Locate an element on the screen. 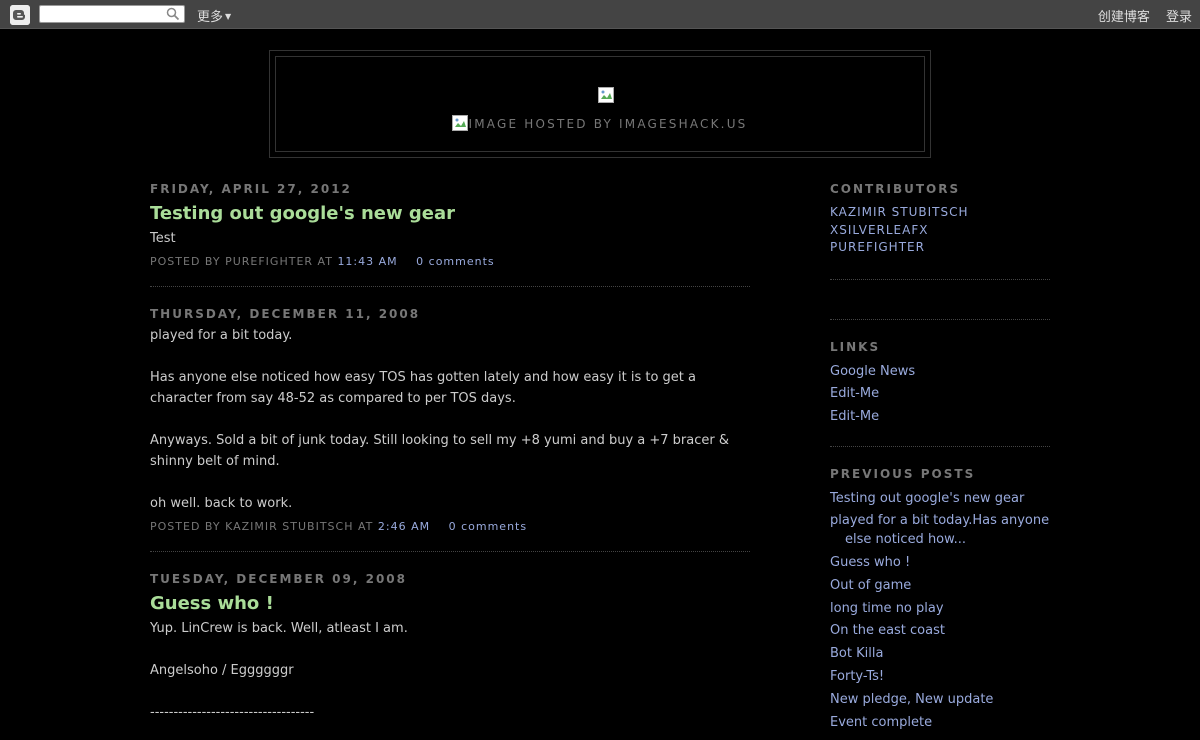 The height and width of the screenshot is (740, 1200). blog-header: Image hosted by ImageShack.us is located at coordinates (600, 104).